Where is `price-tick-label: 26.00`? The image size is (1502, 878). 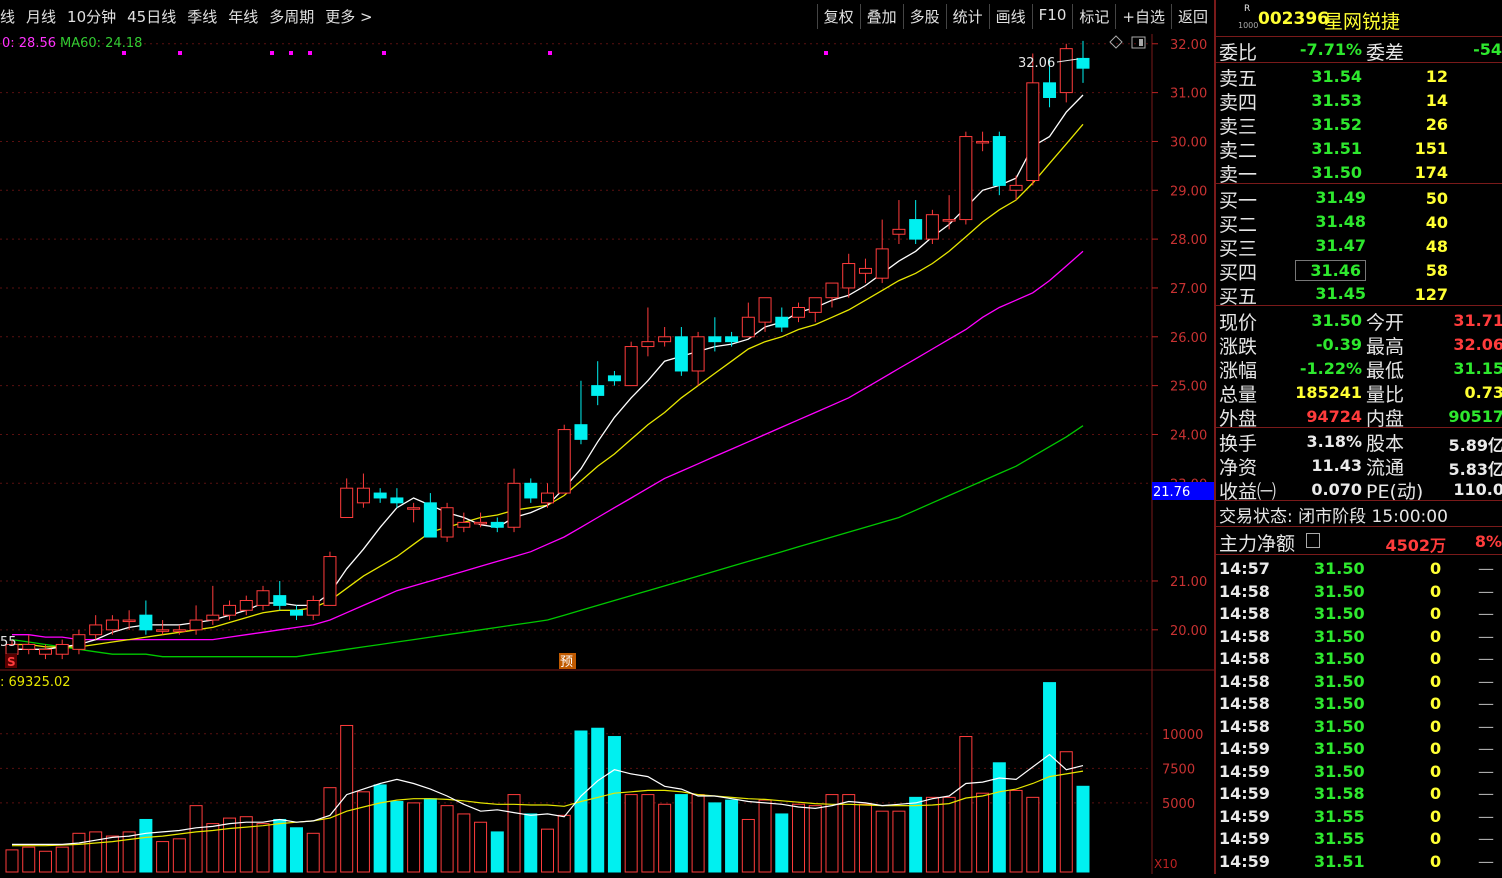 price-tick-label: 26.00 is located at coordinates (1188, 338).